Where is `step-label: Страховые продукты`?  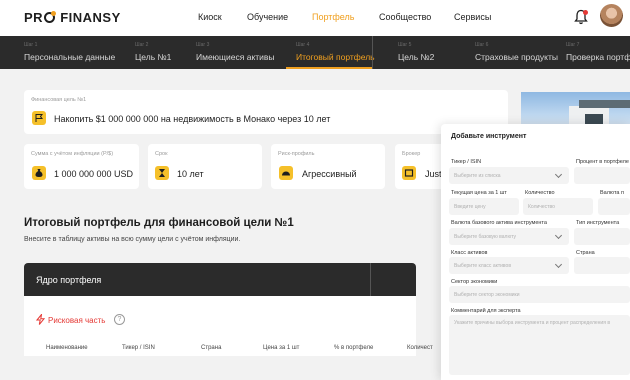
step-label: Страховые продукты is located at coordinates (516, 57).